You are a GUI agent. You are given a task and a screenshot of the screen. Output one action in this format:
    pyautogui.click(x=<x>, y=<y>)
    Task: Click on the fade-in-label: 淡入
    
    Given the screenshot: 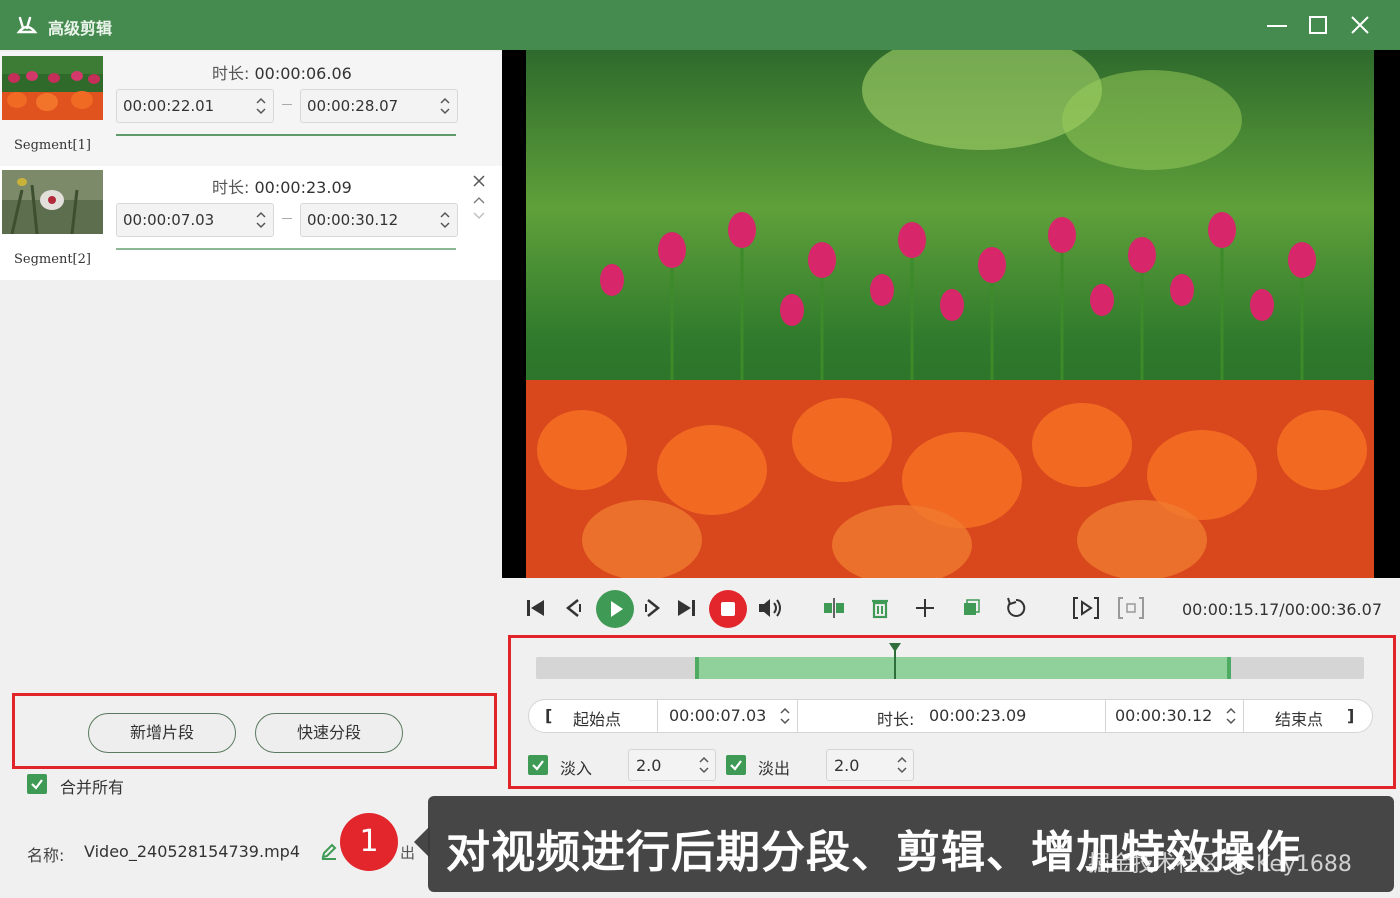 What is the action you would take?
    pyautogui.click(x=576, y=768)
    